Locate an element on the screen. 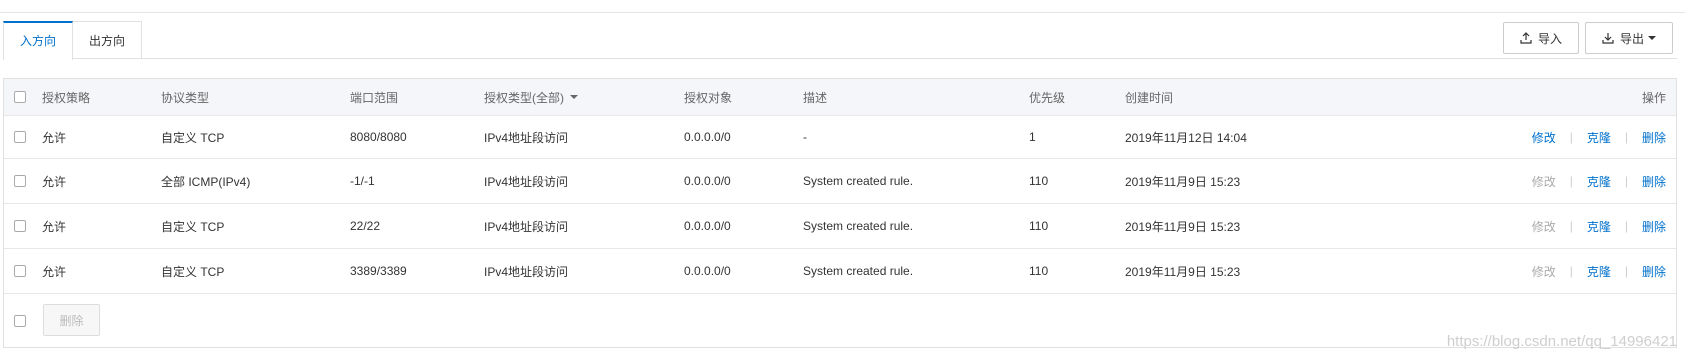  header-priority: 优先级 is located at coordinates (1047, 97).